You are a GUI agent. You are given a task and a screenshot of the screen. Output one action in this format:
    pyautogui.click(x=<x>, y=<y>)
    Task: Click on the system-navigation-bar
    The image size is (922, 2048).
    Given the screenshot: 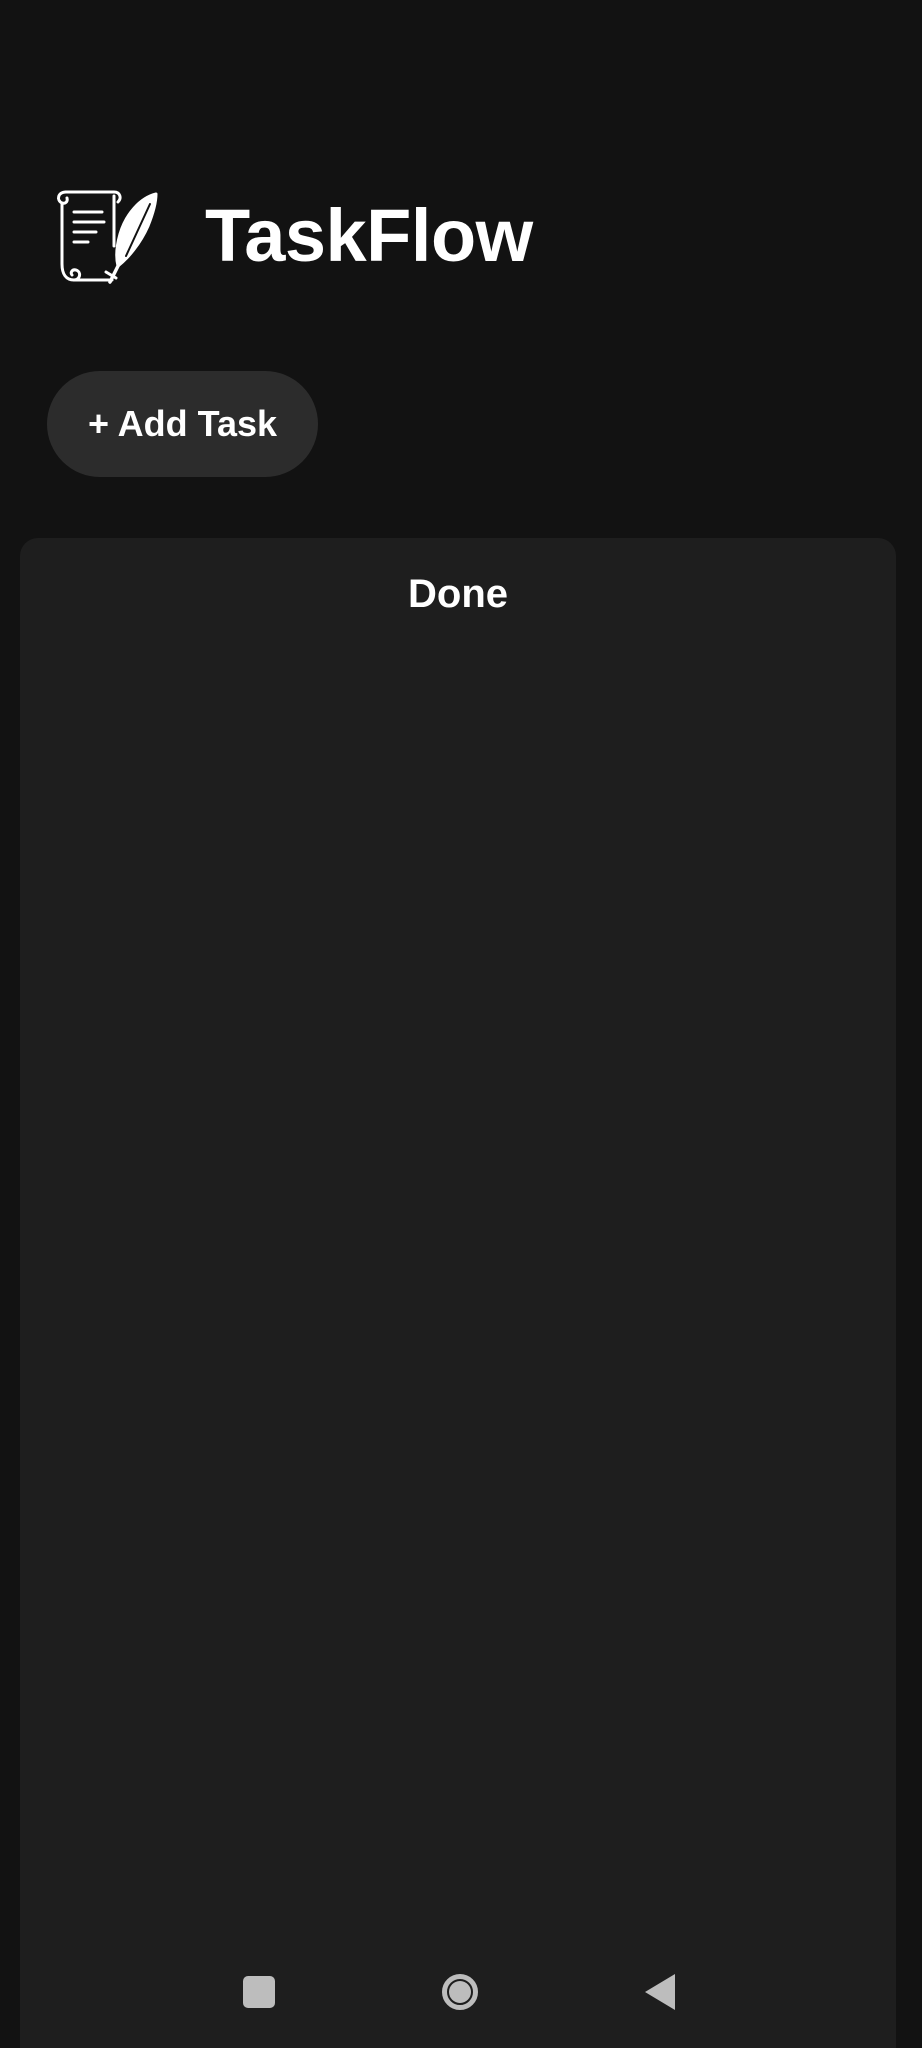 What is the action you would take?
    pyautogui.click(x=461, y=1992)
    